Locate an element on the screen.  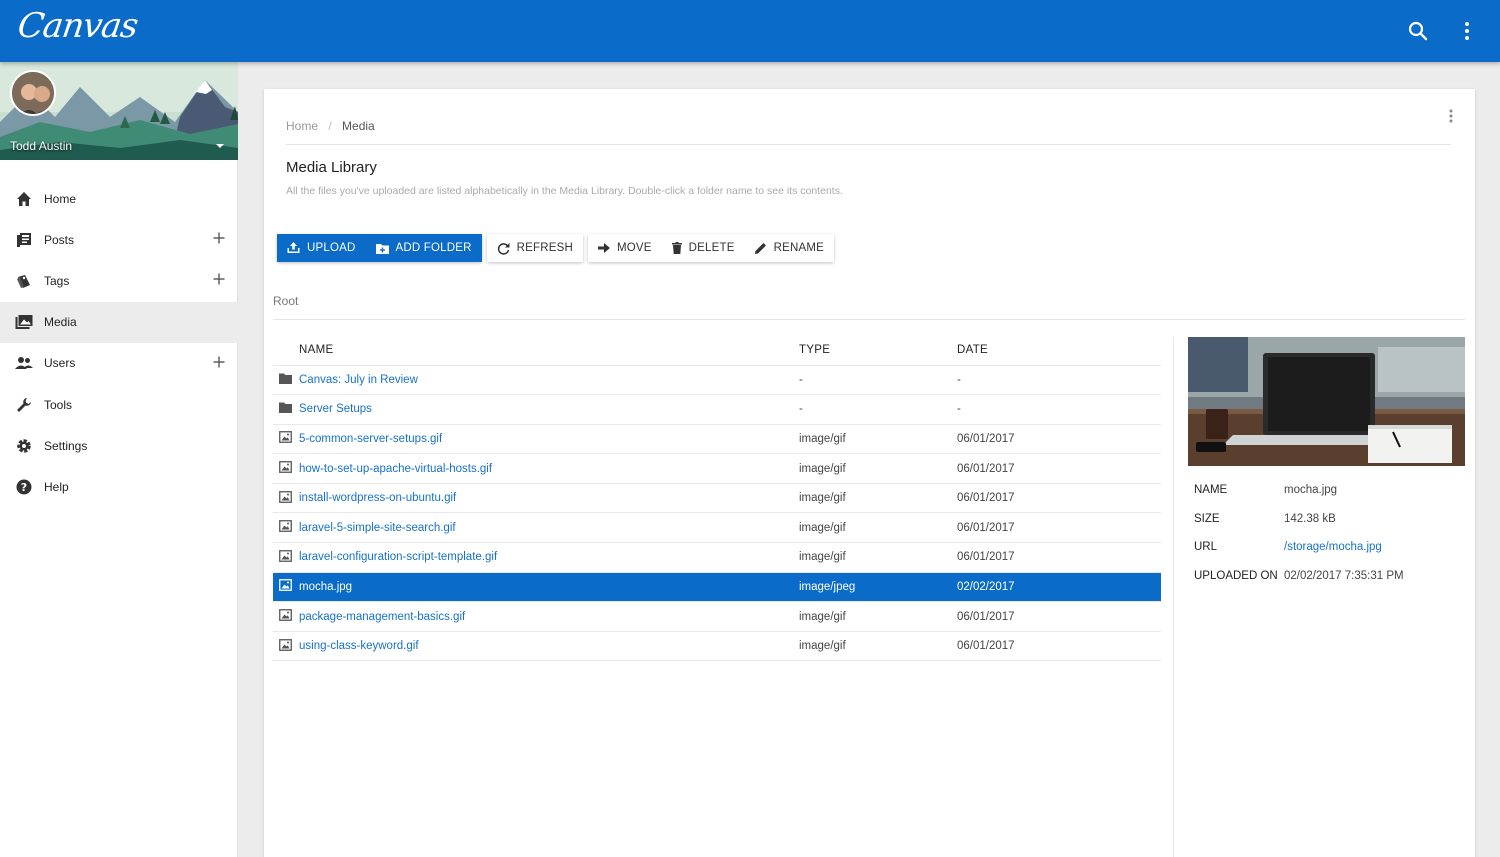
delete-button: DELETE is located at coordinates (703, 248).